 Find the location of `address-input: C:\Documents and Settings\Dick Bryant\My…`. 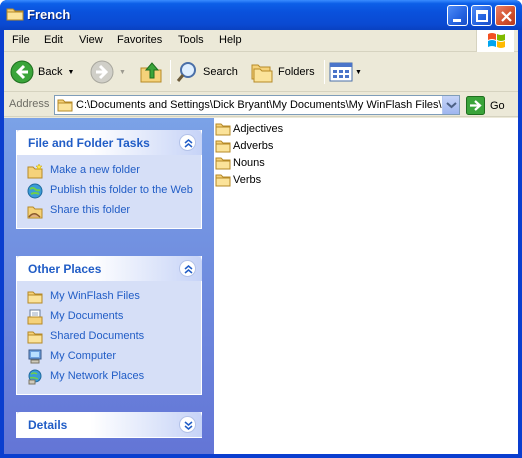

address-input: C:\Documents and Settings\Dick Bryant\My… is located at coordinates (257, 105).